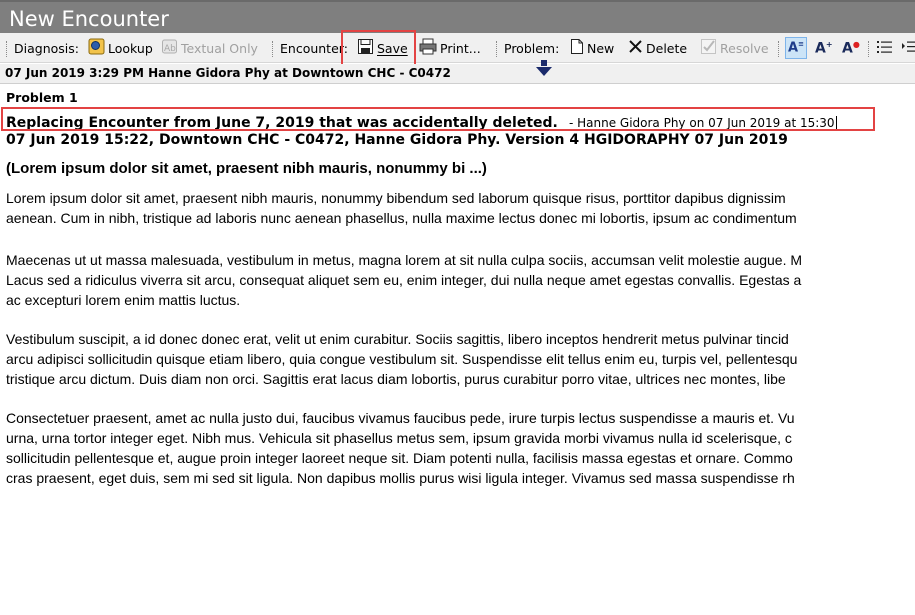 This screenshot has width=915, height=615. Describe the element at coordinates (89, 19) in the screenshot. I see `window-title: New Encounter` at that location.